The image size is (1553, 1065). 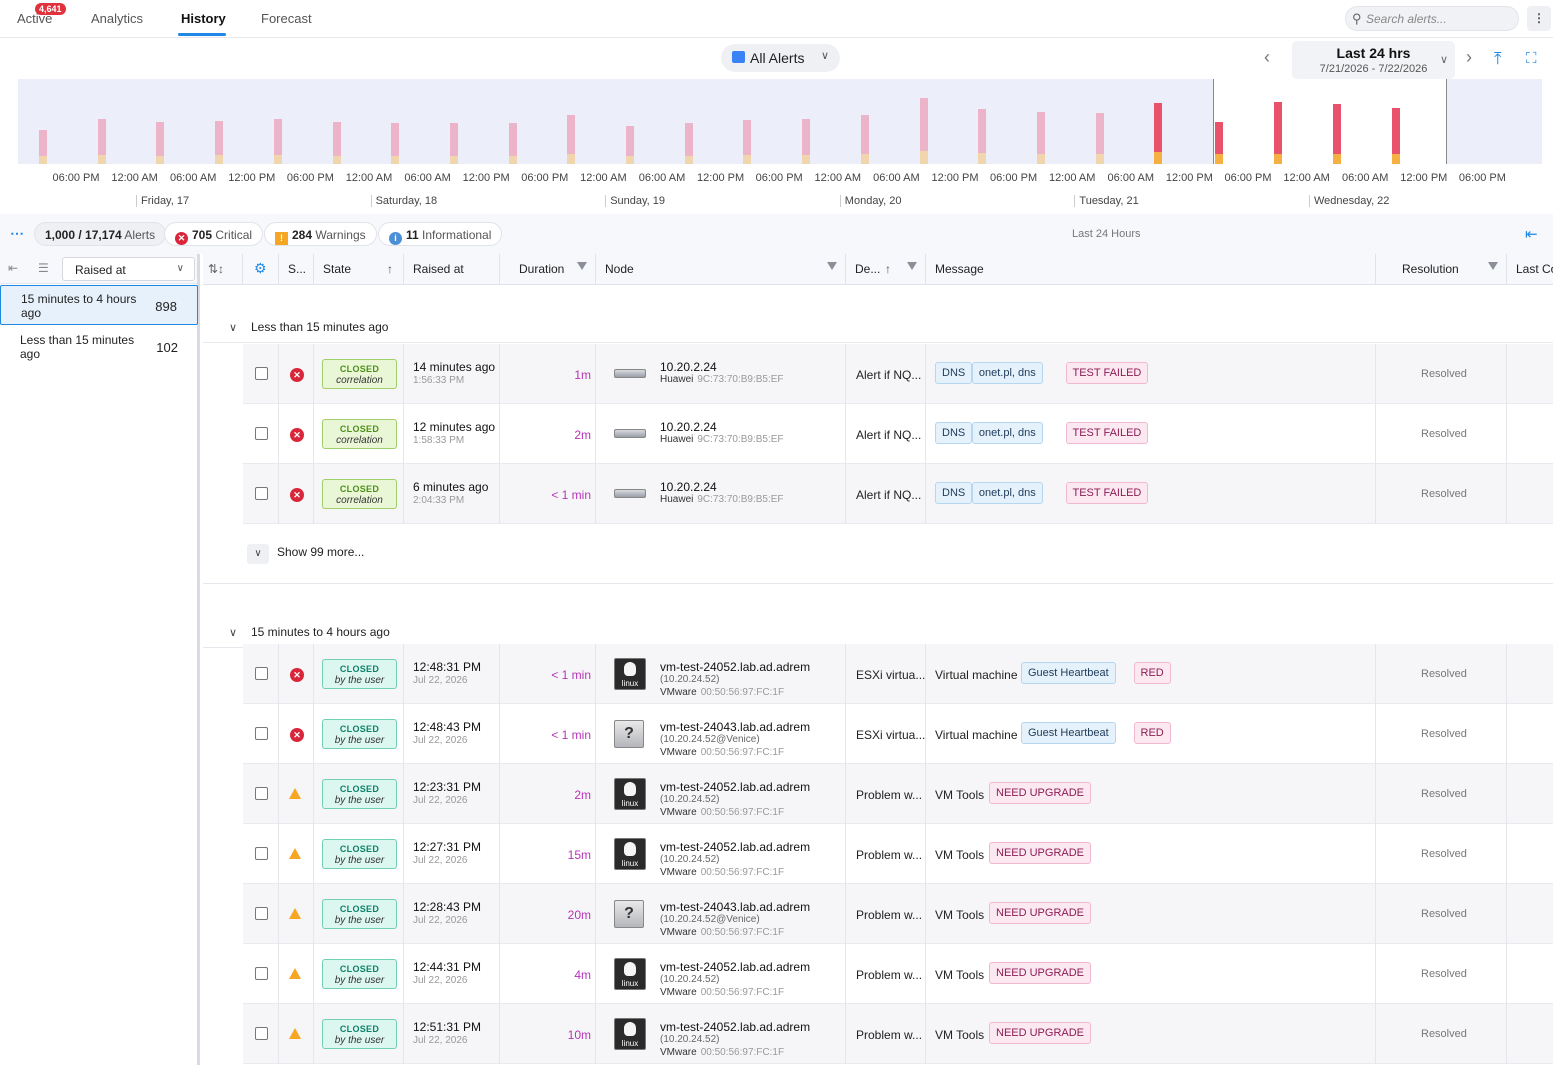 I want to click on node-ip: (10.20.24.52), so click(x=690, y=979).